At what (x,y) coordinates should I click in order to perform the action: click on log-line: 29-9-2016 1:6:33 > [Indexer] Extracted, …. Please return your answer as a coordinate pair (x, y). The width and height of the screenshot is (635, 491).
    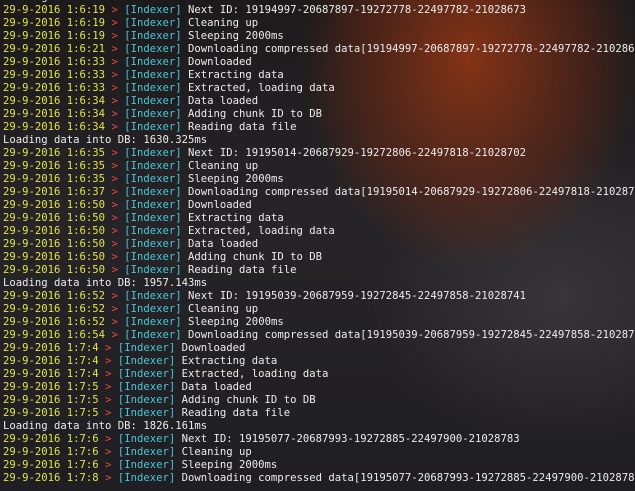
    Looking at the image, I should click on (318, 88).